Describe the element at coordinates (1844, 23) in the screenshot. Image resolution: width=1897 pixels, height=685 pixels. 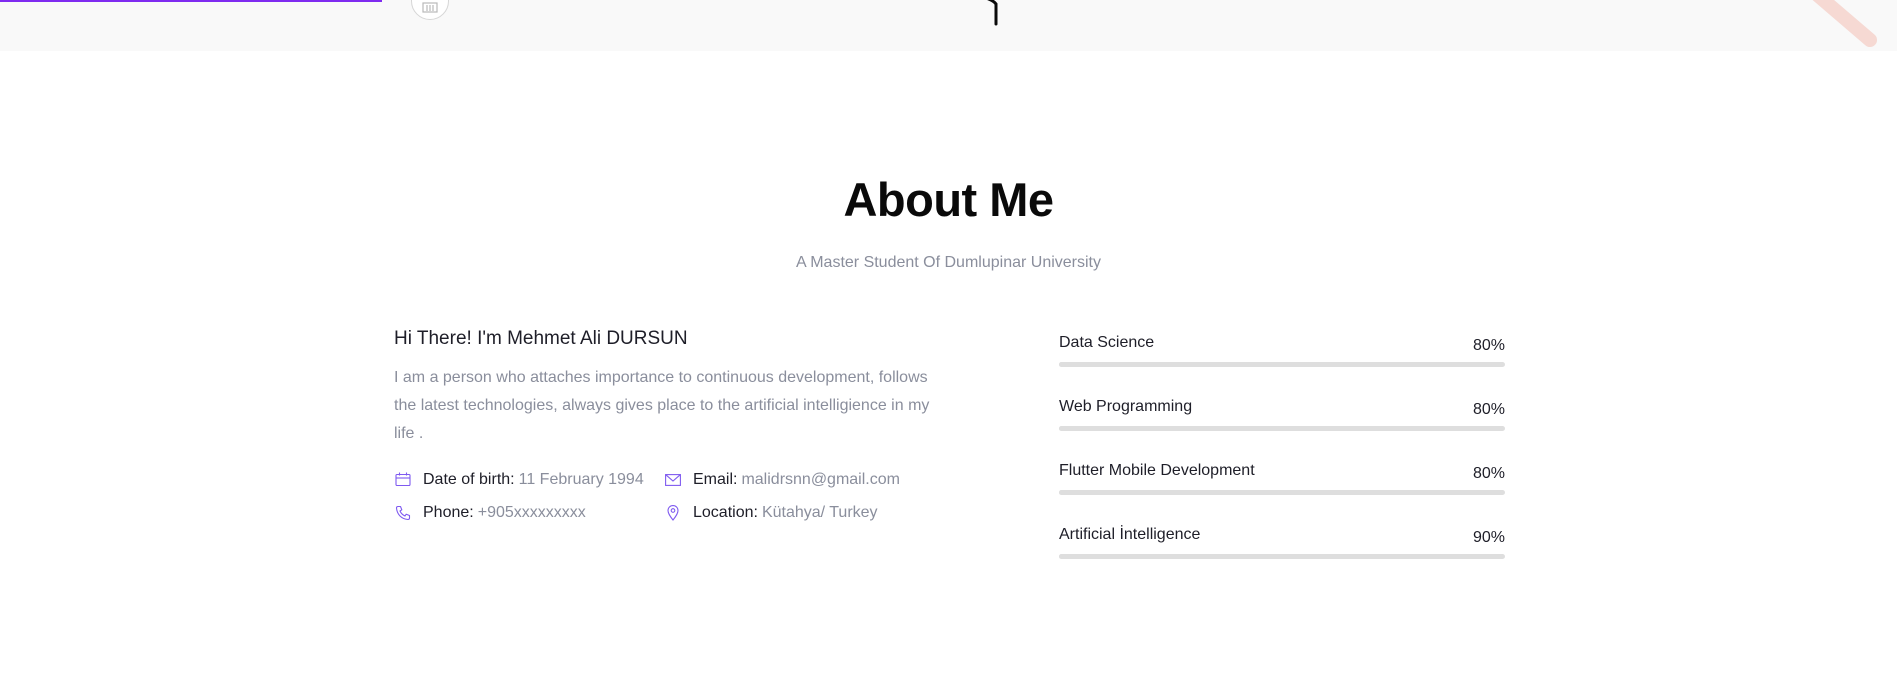
I see `decorative-pink-stroke` at that location.